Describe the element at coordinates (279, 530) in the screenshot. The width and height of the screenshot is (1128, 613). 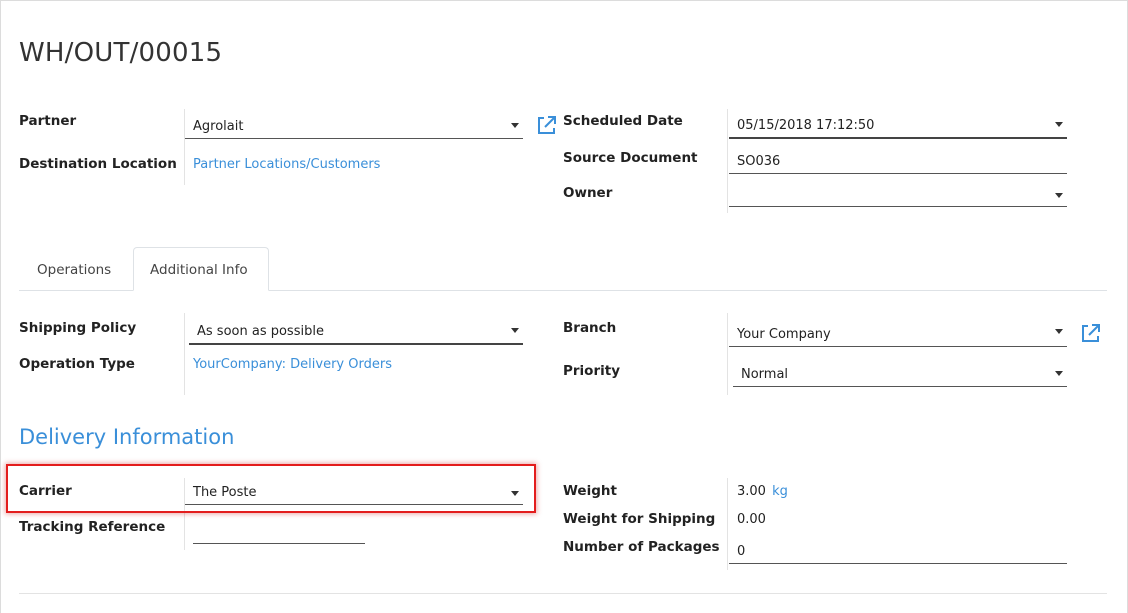
I see `tracking-reference-field` at that location.